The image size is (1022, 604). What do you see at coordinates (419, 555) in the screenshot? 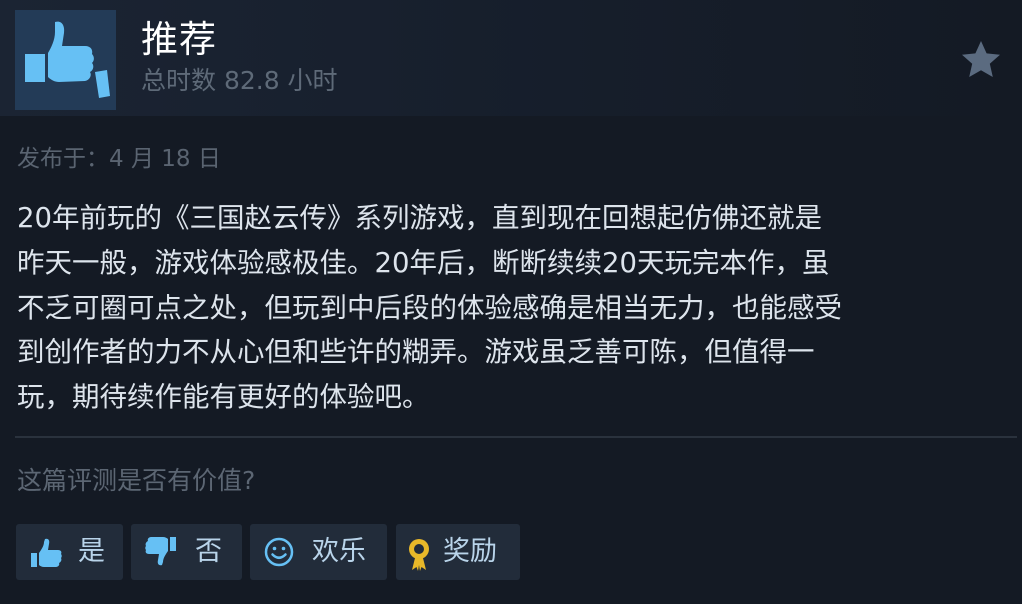
I see `award-medal-icon` at bounding box center [419, 555].